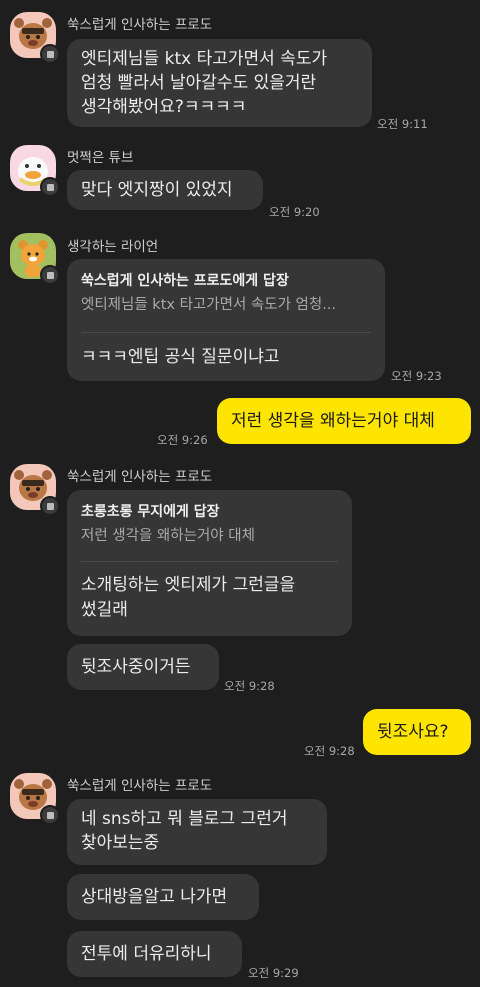 The image size is (480, 987). I want to click on reply-title: 초롱초롱 무지에게 답장, so click(150, 512).